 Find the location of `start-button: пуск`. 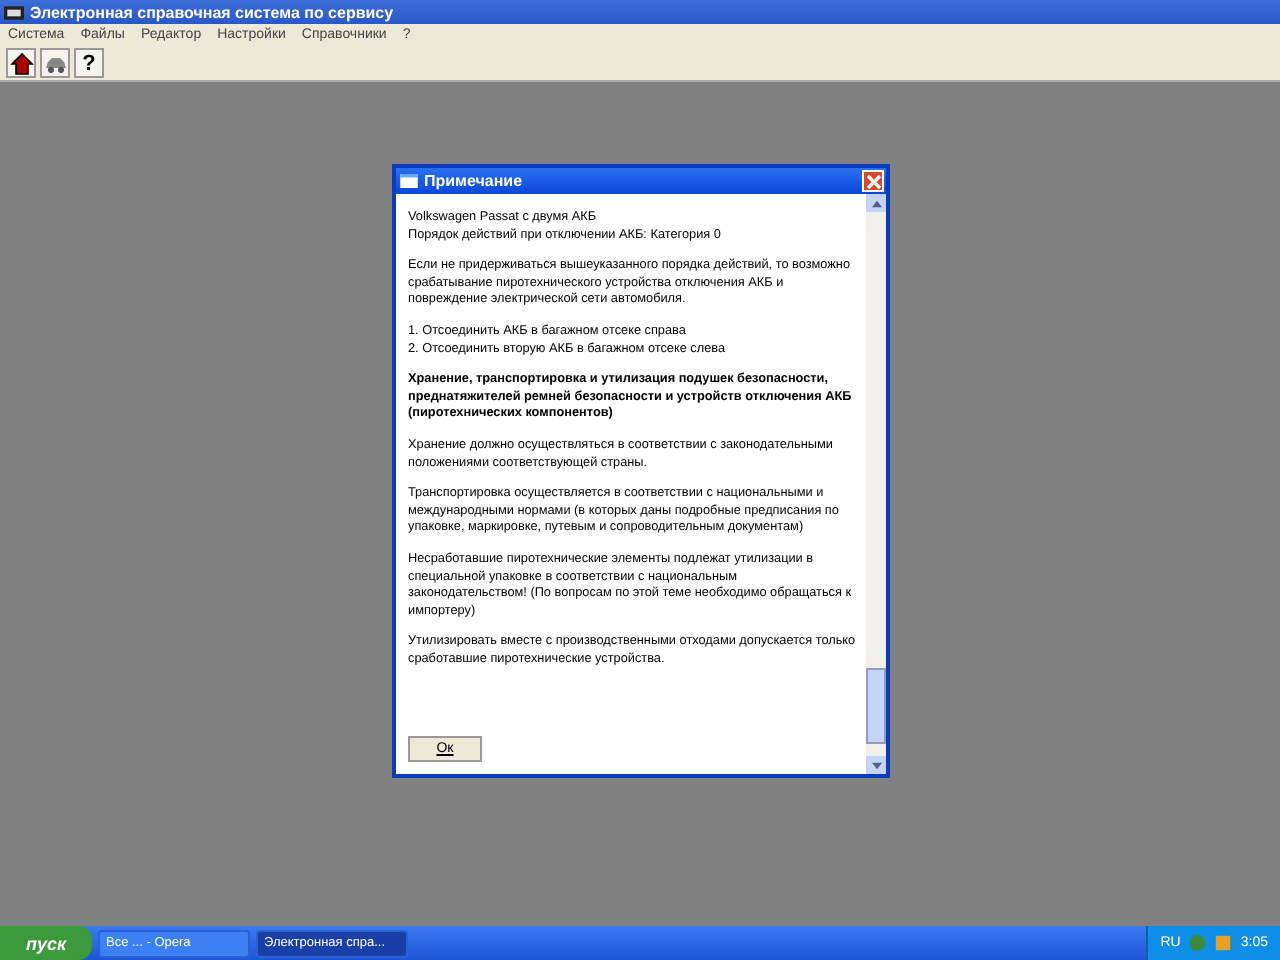

start-button: пуск is located at coordinates (46, 943).